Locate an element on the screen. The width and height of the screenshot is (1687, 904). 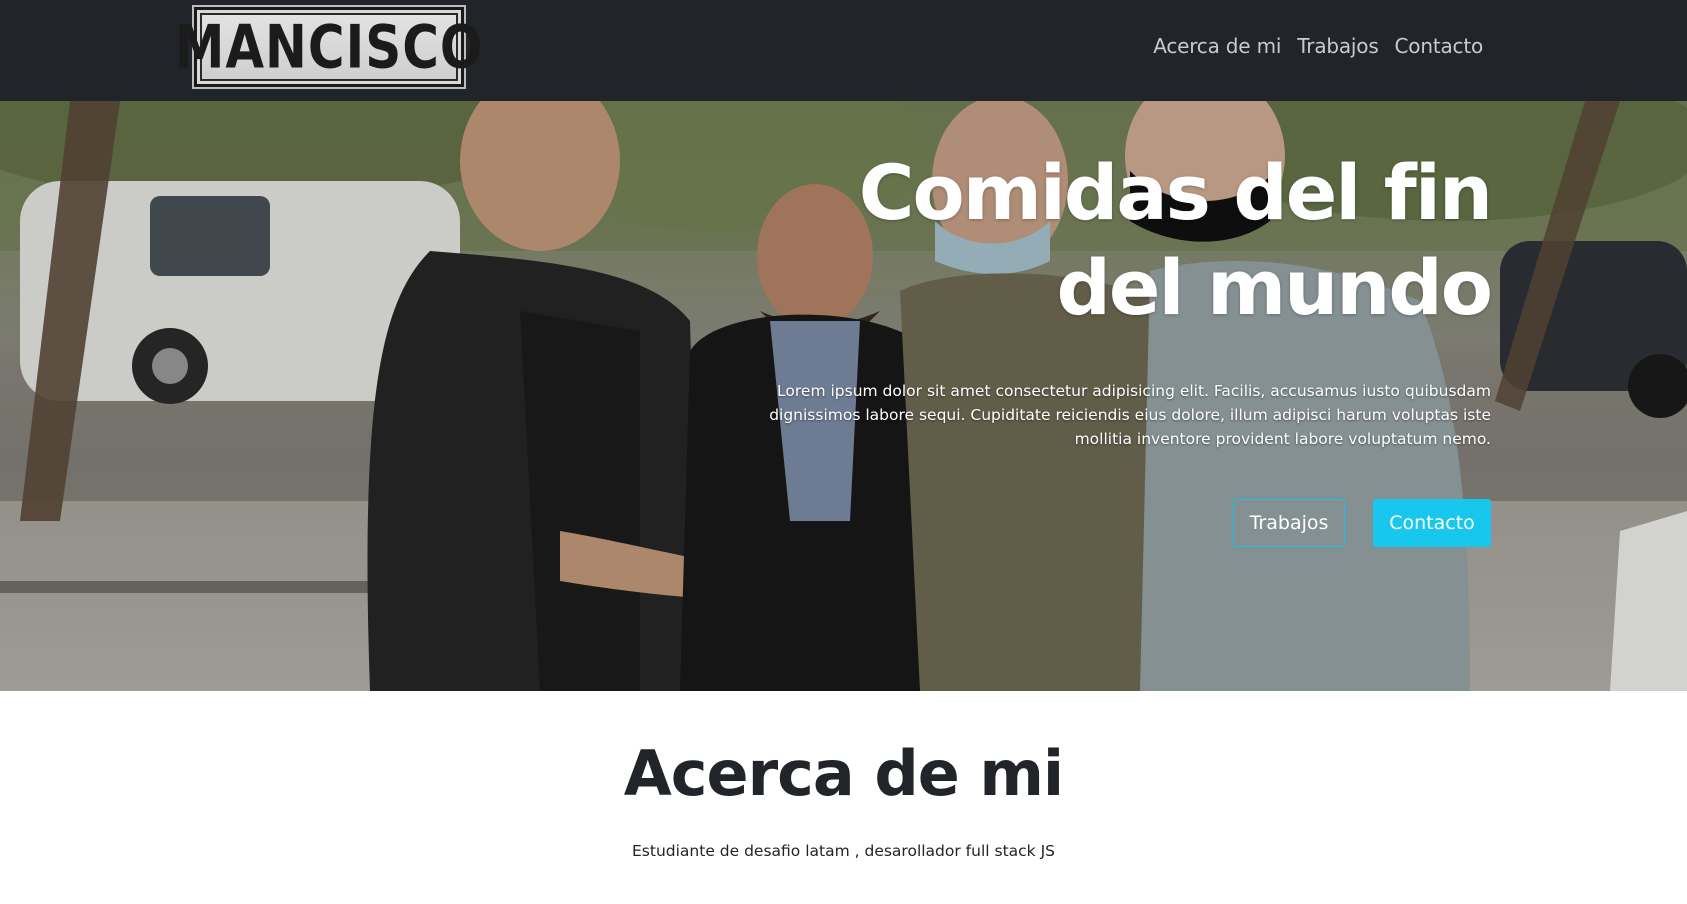
nav-links: Acerca de mi Trabajos Contacto is located at coordinates (1318, 46).